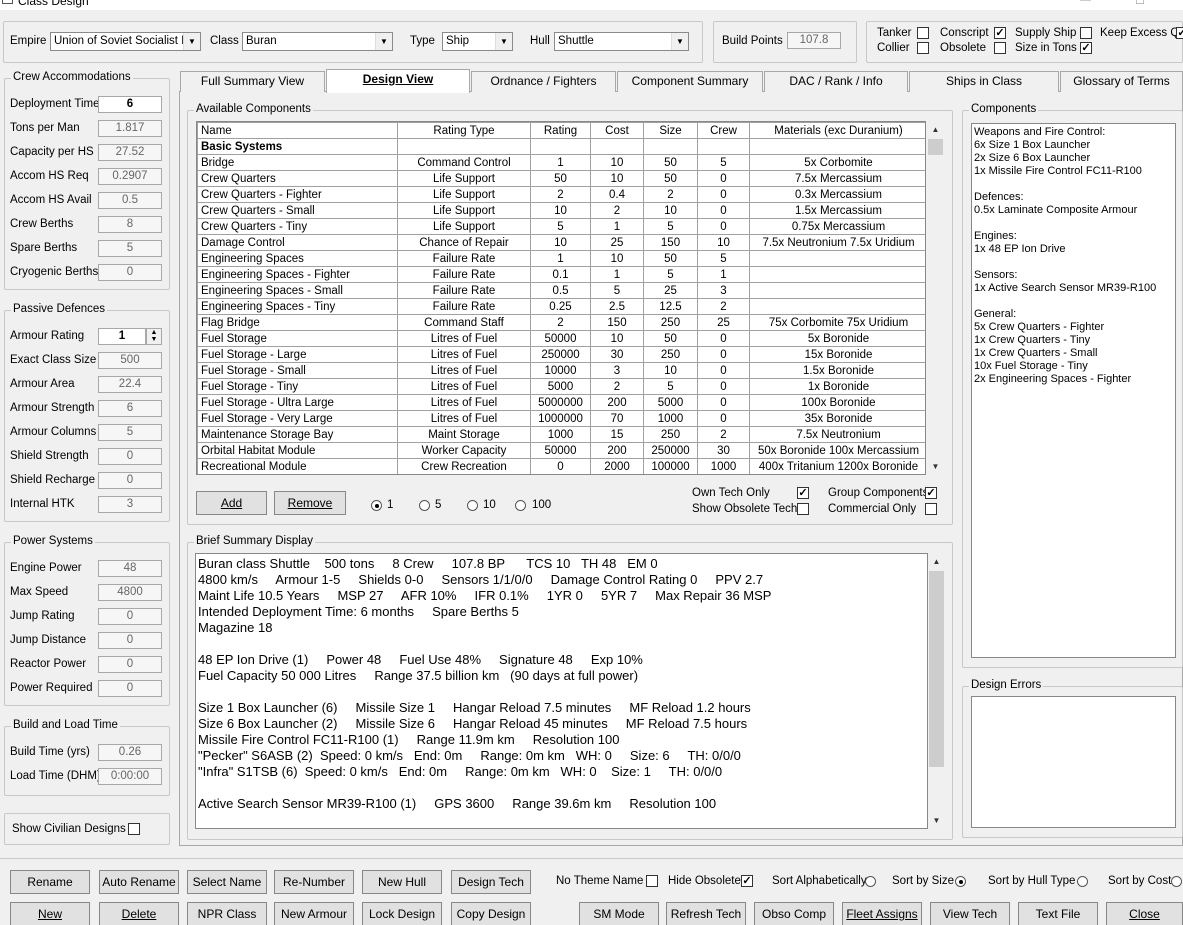  I want to click on col-crew-header: Crew, so click(723, 130).